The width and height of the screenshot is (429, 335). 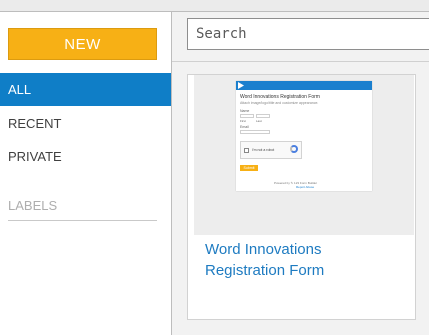 What do you see at coordinates (305, 260) in the screenshot?
I see `form-card-title: Word Innovations Registration Form` at bounding box center [305, 260].